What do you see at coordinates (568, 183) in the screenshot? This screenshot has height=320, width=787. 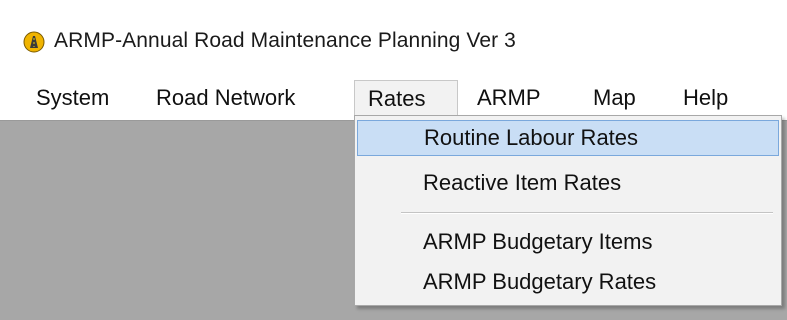 I see `menu-item-reactive-item-rates: Reactive Item Rates` at bounding box center [568, 183].